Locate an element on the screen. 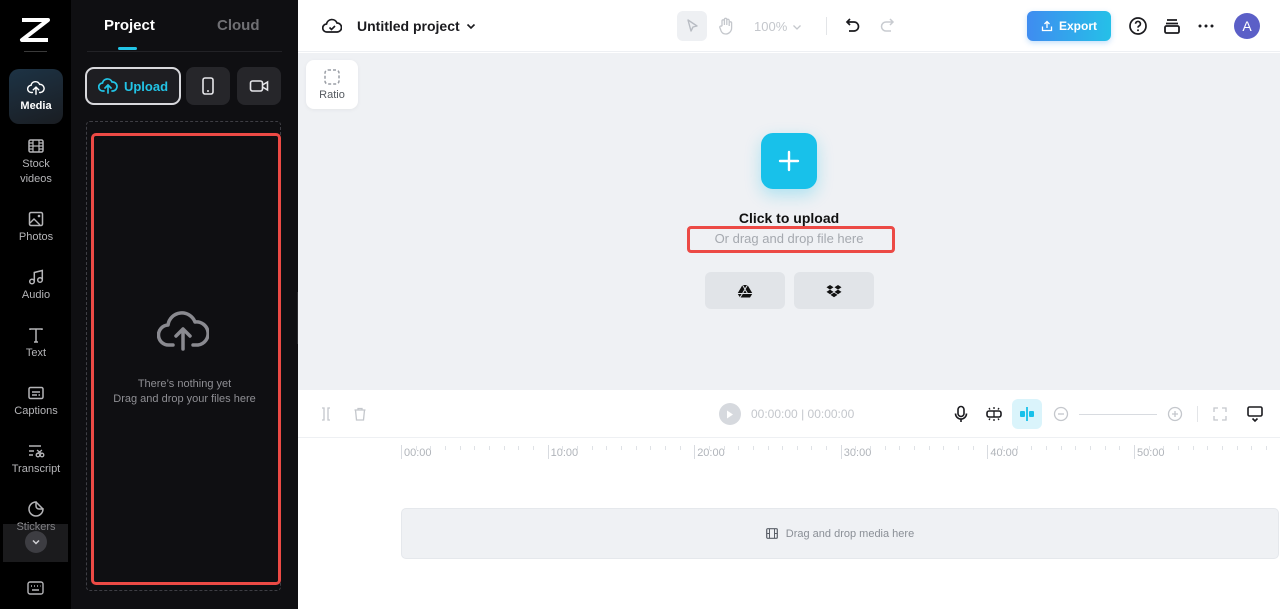  empty-title: There’s nothing yet is located at coordinates (184, 384).